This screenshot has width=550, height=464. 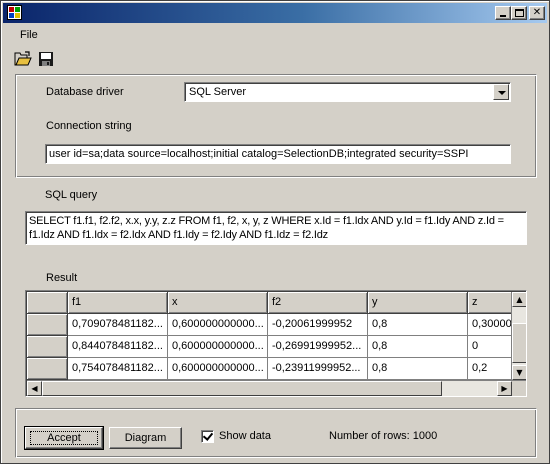 What do you see at coordinates (318, 303) in the screenshot?
I see `column-header: f2` at bounding box center [318, 303].